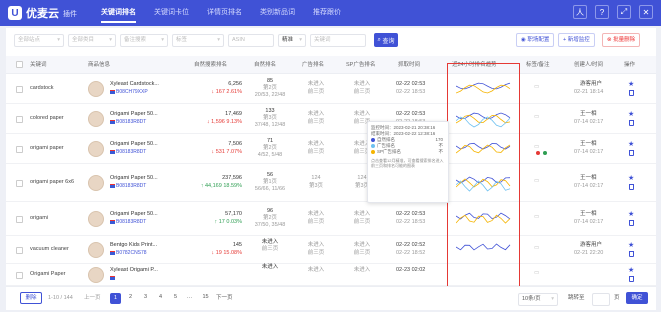  What do you see at coordinates (210, 65) in the screenshot?
I see `col-organic: 自然搜索排名` at bounding box center [210, 65].